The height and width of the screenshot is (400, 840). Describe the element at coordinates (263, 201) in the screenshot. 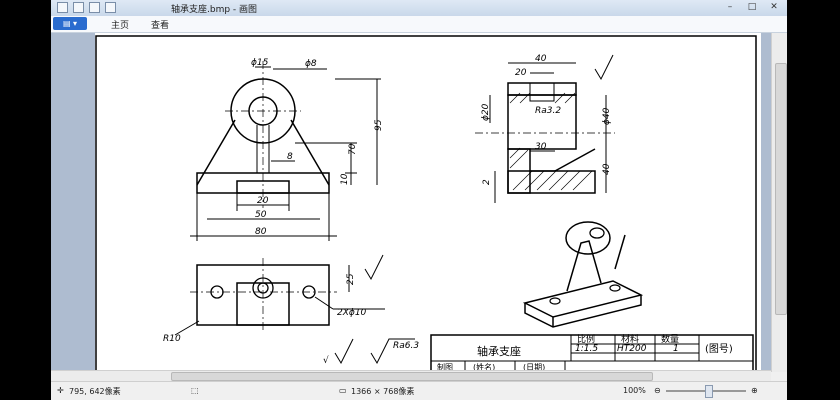

I see `dim-20: 20` at that location.